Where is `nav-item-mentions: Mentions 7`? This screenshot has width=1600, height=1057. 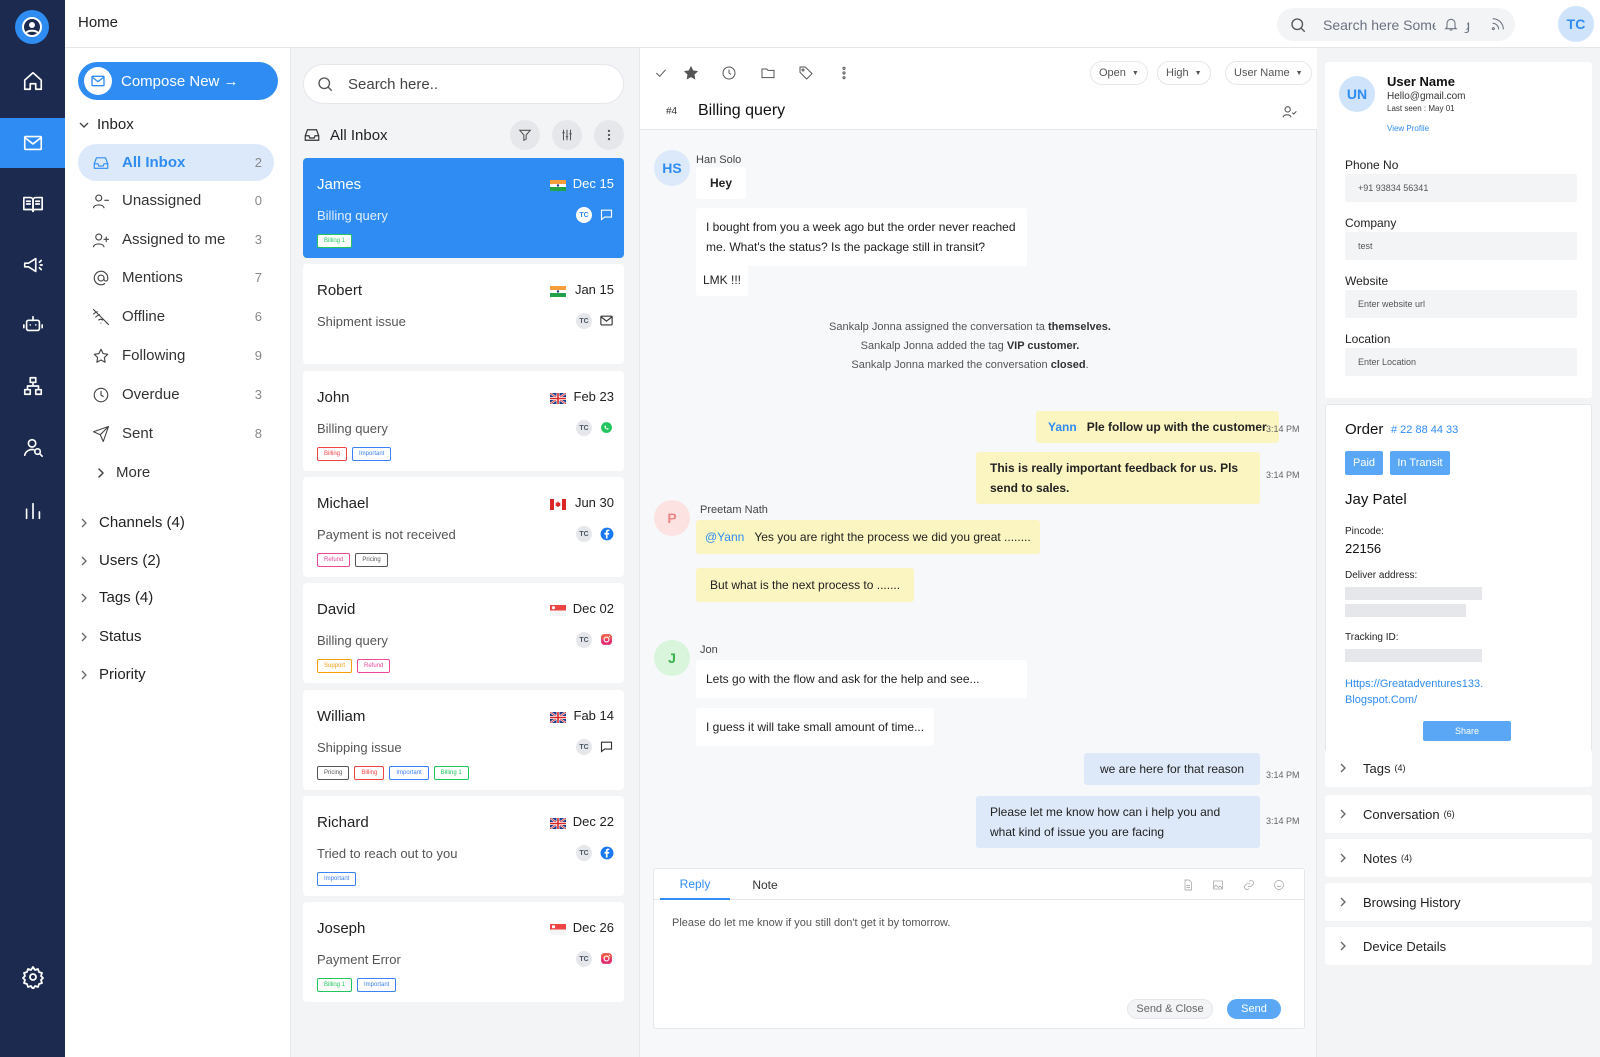 nav-item-mentions: Mentions 7 is located at coordinates (176, 277).